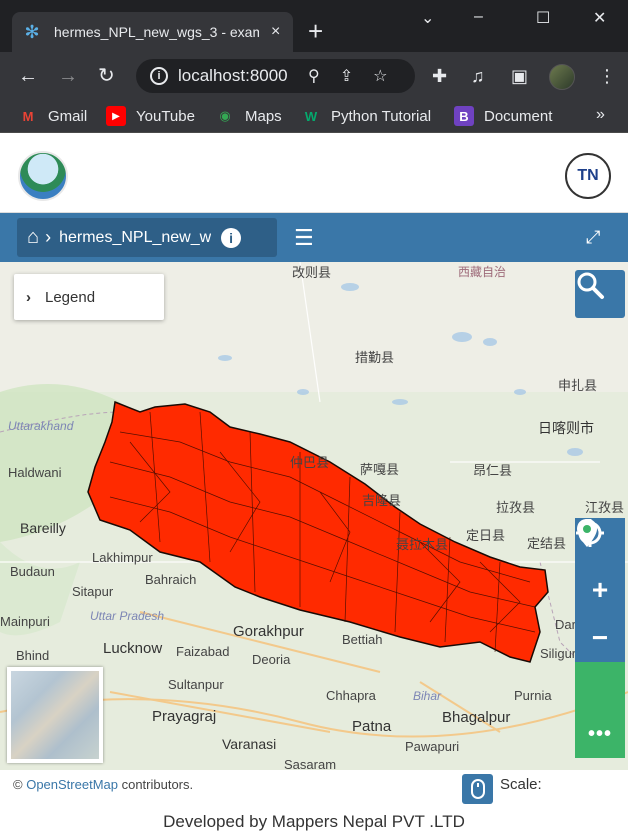 Image resolution: width=628 pixels, height=833 pixels. I want to click on maps-icon: ◉, so click(225, 115).